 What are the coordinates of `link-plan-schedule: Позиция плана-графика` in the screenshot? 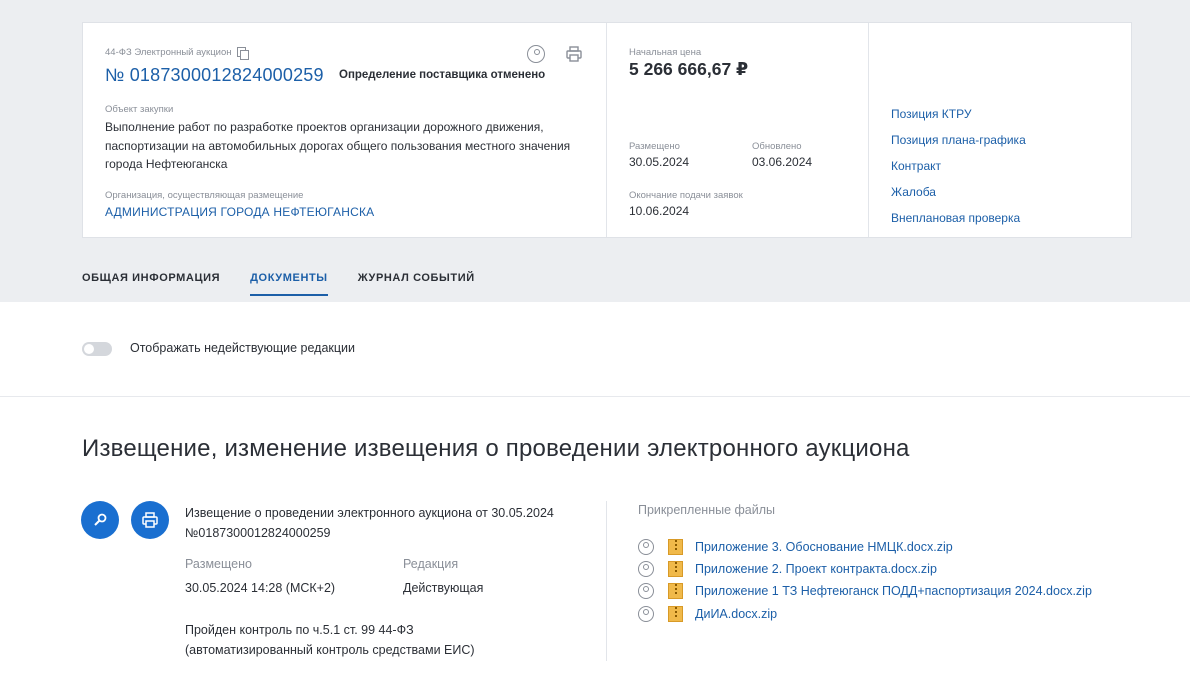 It's located at (958, 140).